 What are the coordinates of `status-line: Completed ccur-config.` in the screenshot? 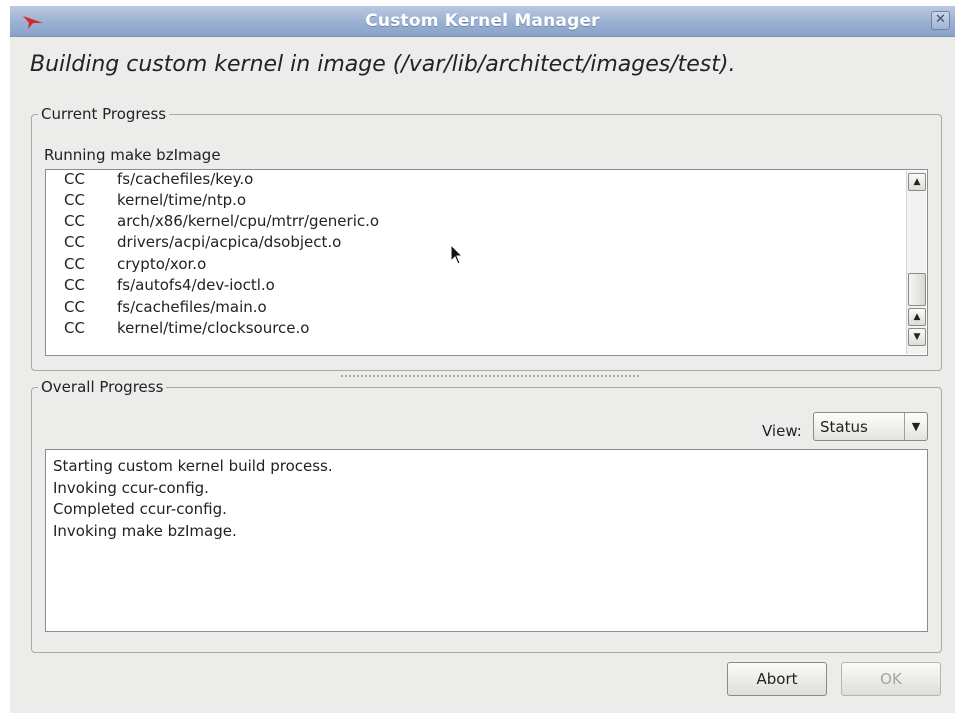 It's located at (140, 509).